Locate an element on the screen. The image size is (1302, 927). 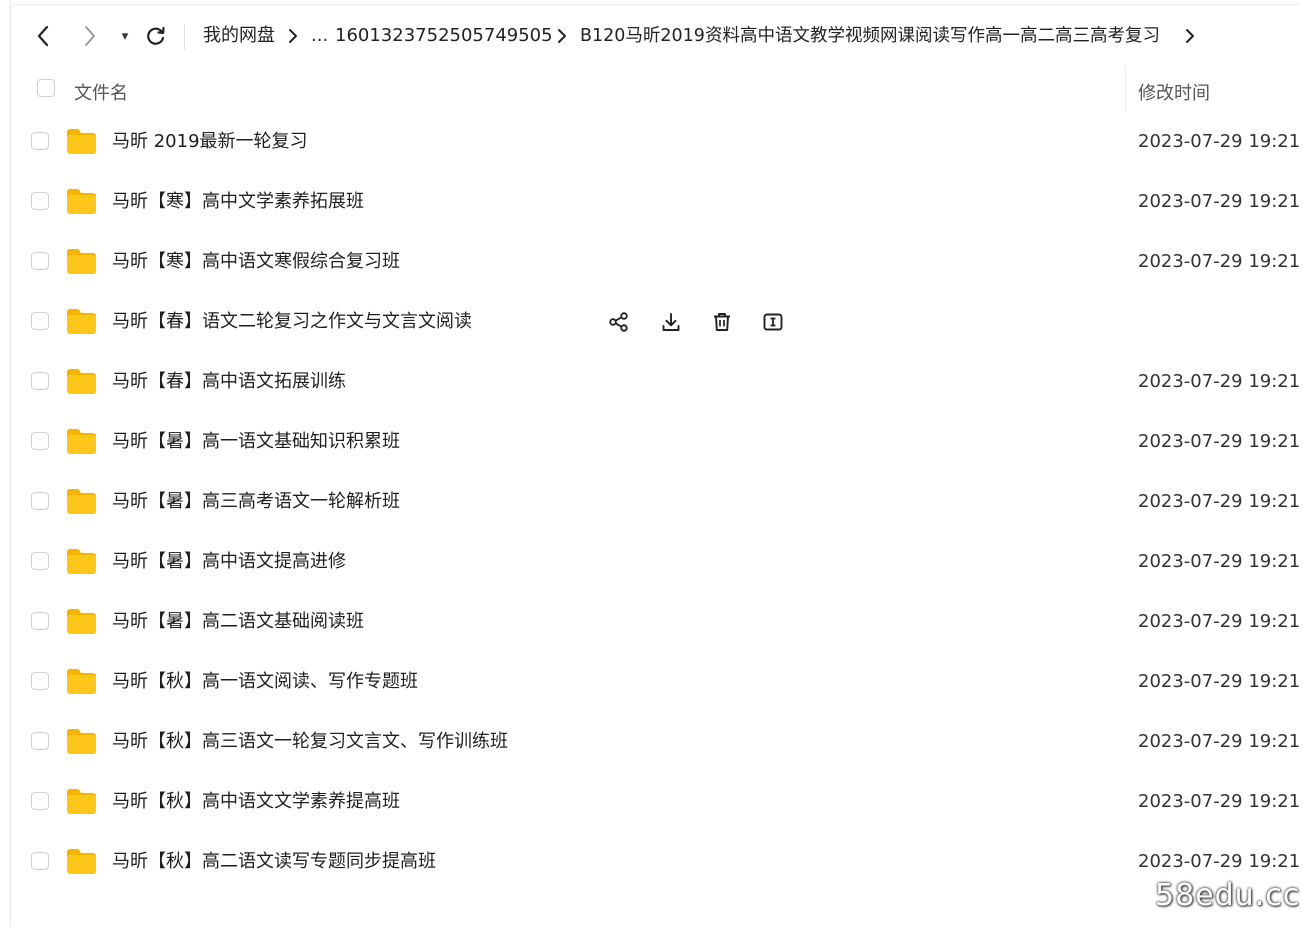
forward-button is located at coordinates (90, 36).